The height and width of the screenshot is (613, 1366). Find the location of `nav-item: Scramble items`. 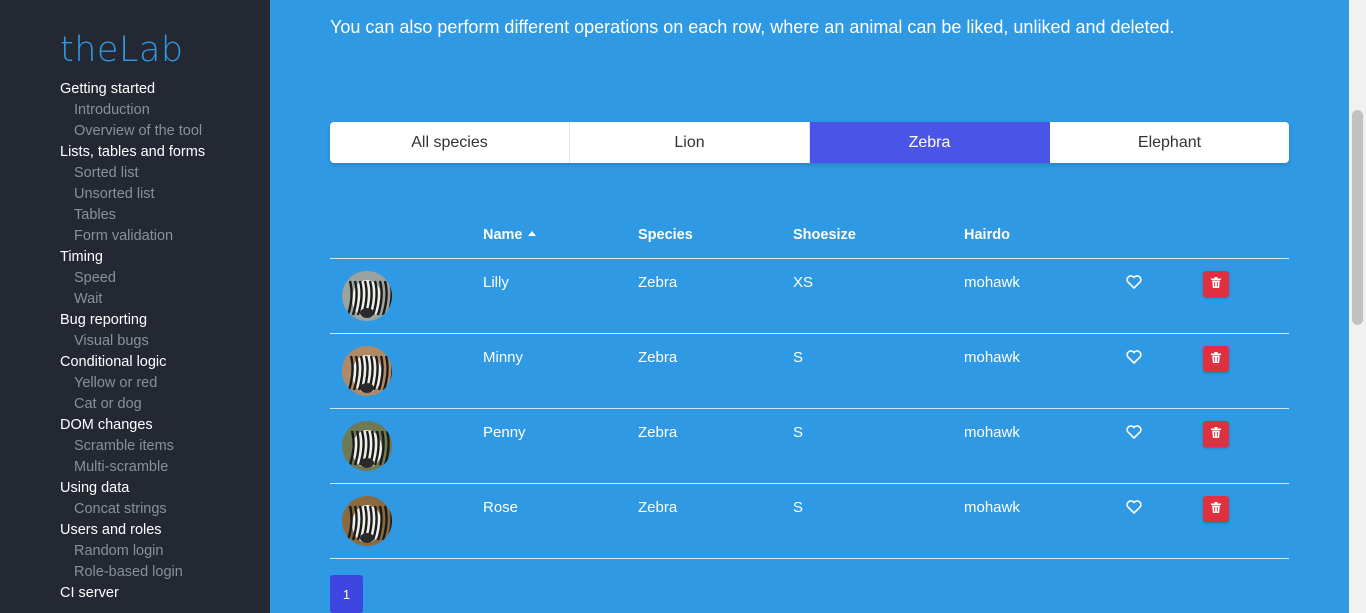

nav-item: Scramble items is located at coordinates (132, 446).